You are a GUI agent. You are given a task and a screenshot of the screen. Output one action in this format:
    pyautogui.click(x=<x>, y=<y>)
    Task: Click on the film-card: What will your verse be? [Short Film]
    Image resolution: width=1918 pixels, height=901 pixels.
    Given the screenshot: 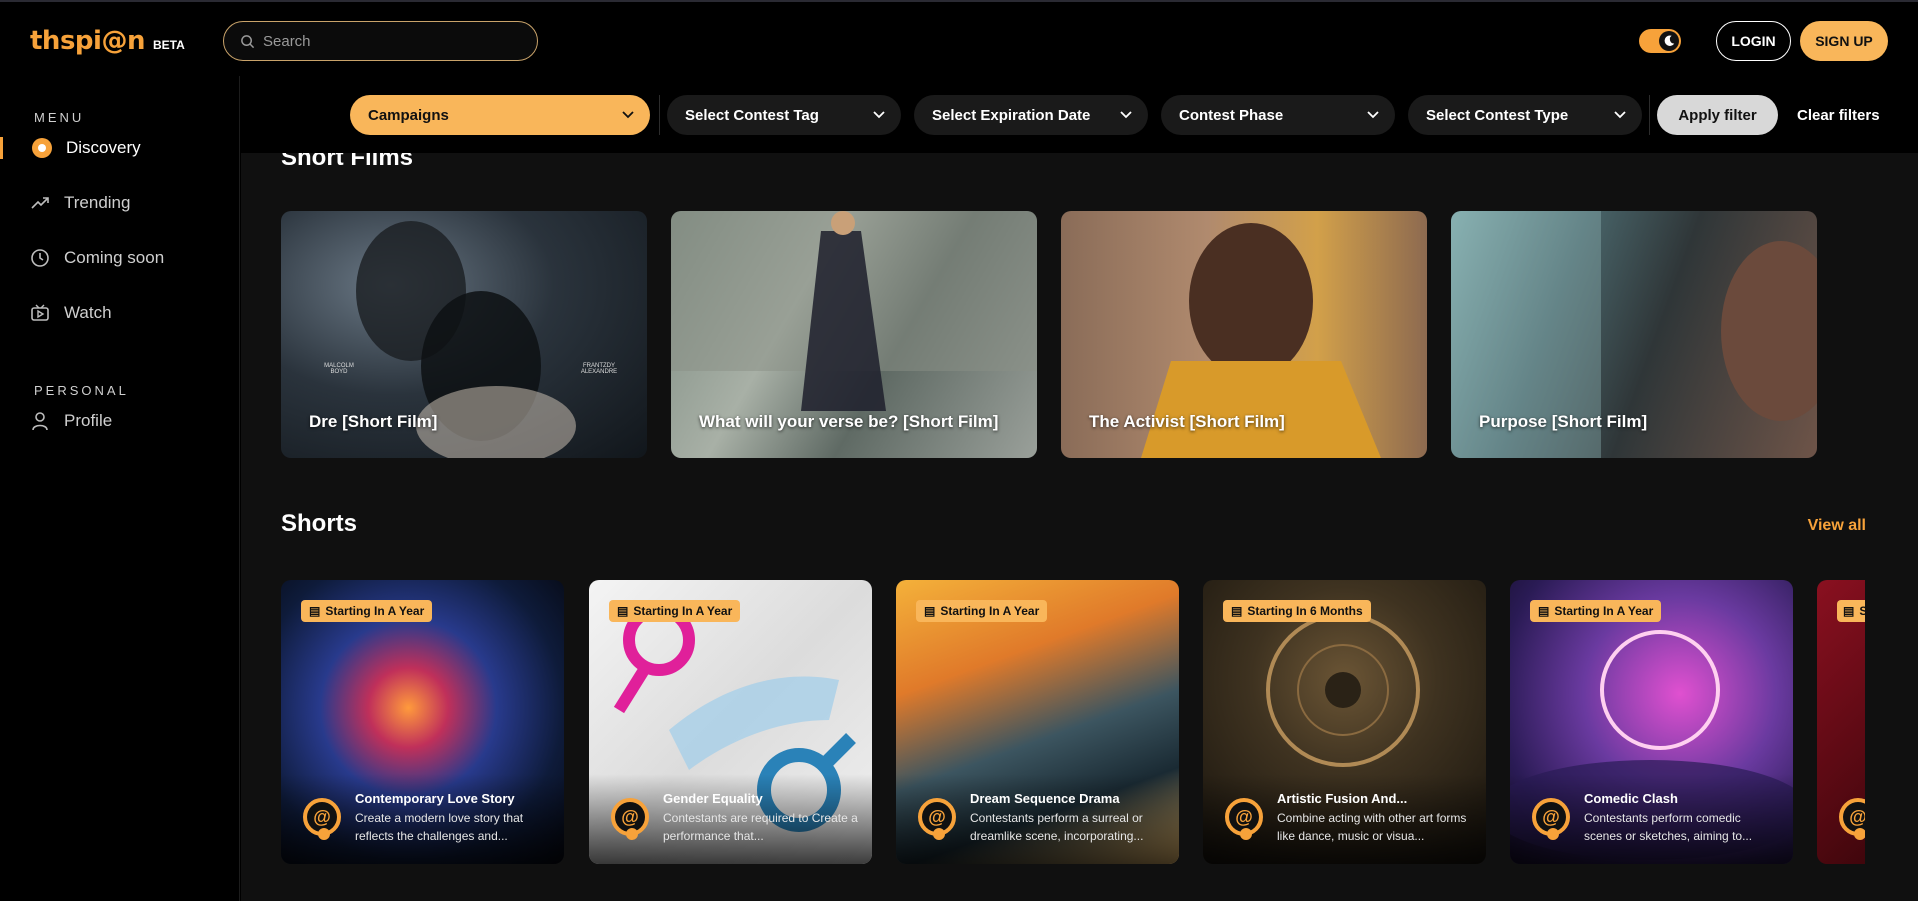 What is the action you would take?
    pyautogui.click(x=854, y=334)
    